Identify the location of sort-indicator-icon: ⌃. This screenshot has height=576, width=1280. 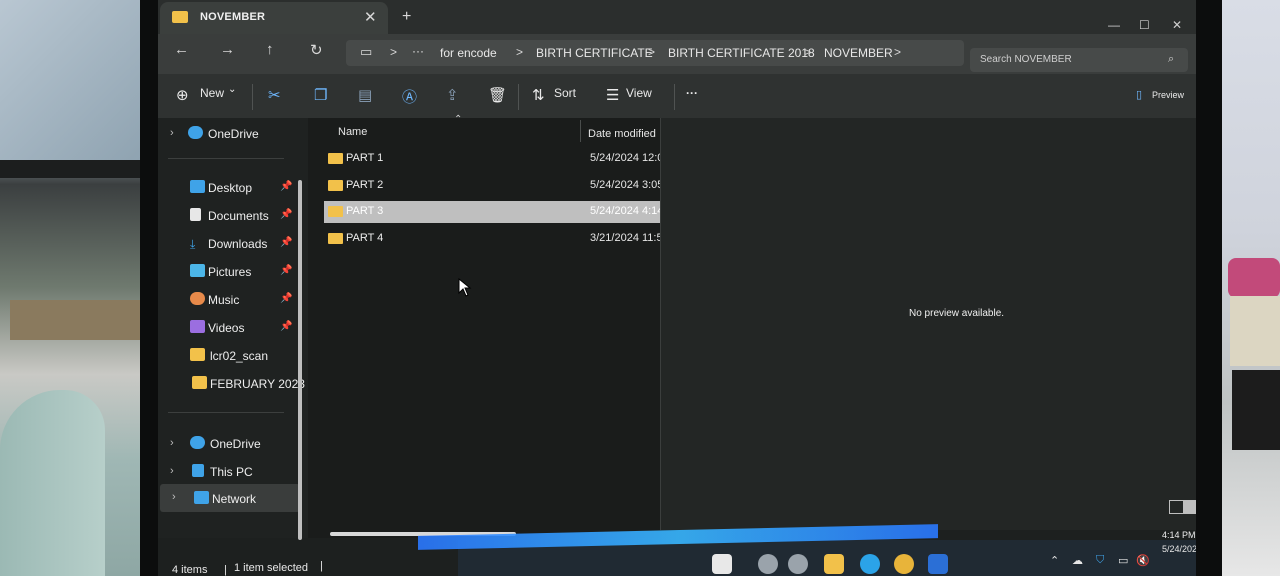
(458, 119).